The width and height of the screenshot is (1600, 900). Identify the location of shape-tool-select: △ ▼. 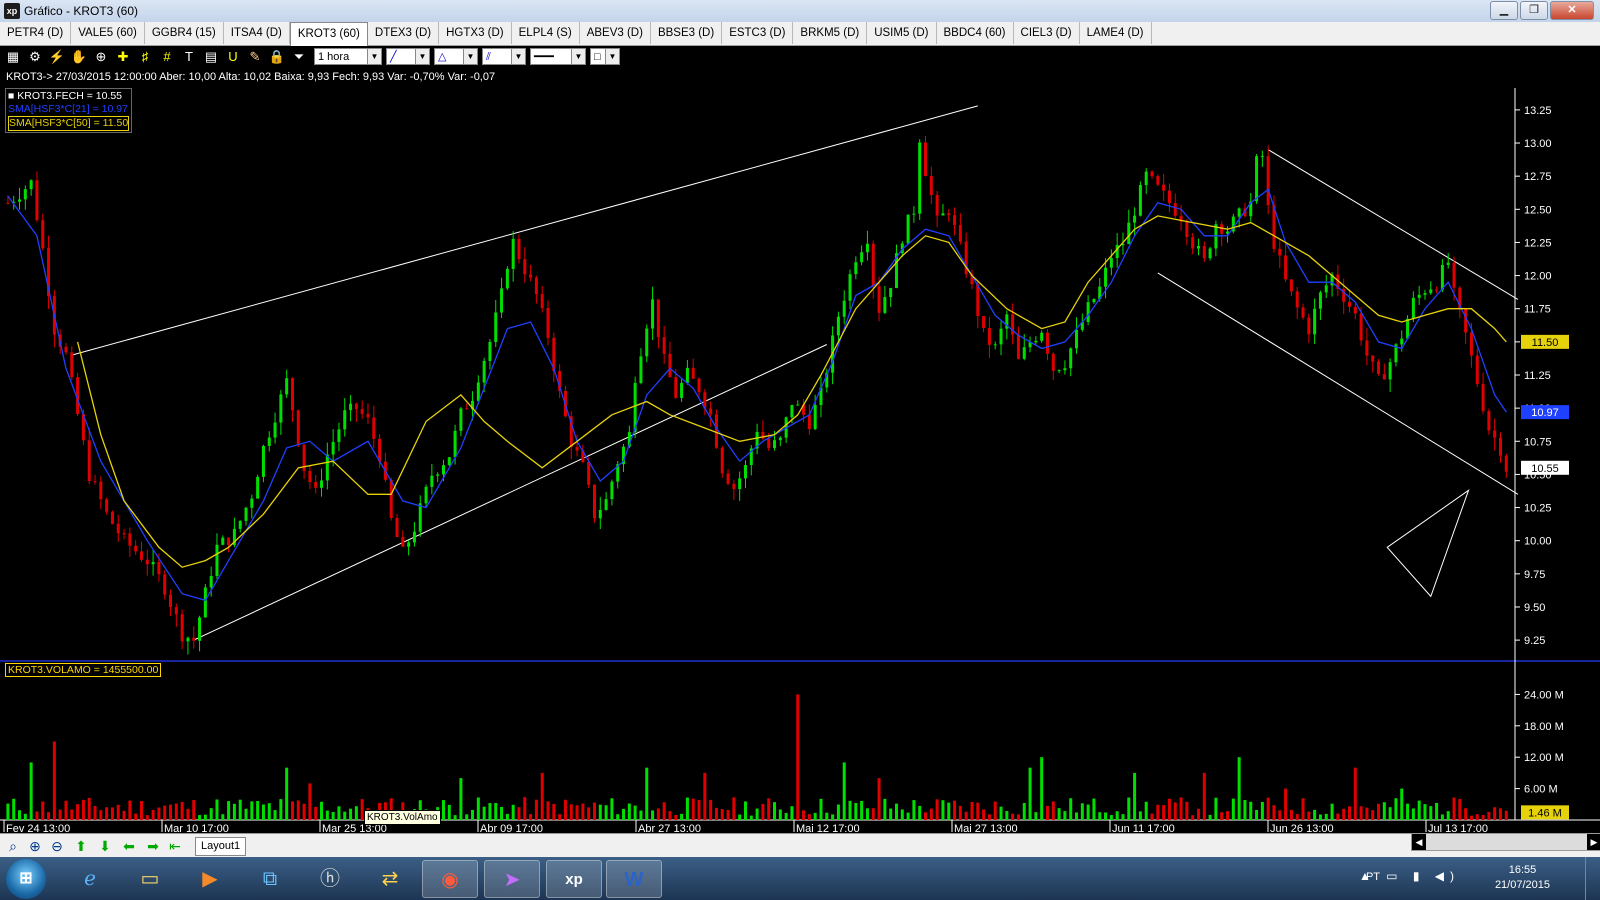
(456, 56).